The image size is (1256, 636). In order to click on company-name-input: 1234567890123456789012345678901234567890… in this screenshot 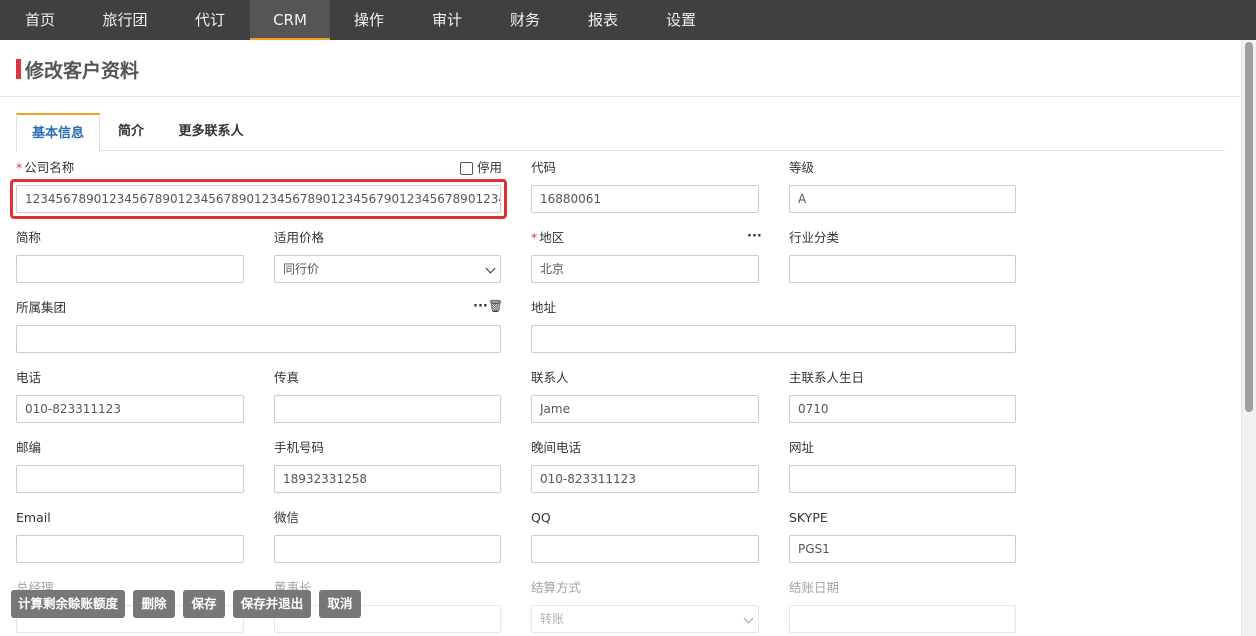, I will do `click(258, 199)`.